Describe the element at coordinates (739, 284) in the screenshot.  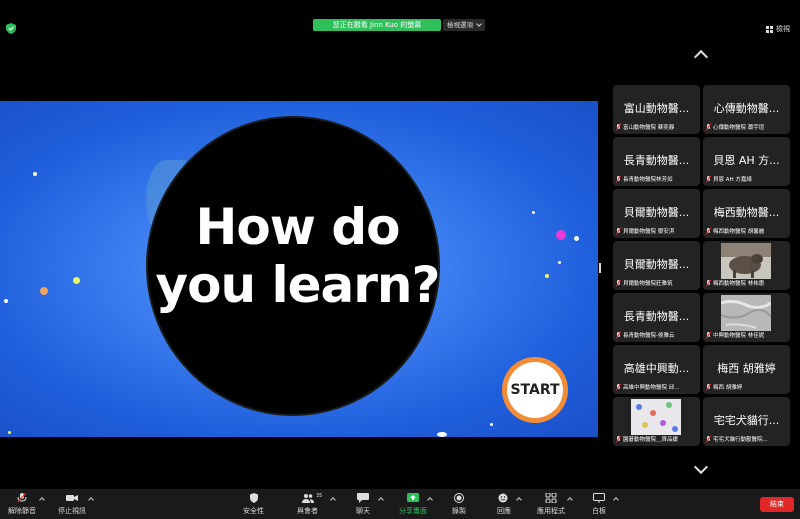
I see `participant-name: 梅西動物醫院 林祐惠` at that location.